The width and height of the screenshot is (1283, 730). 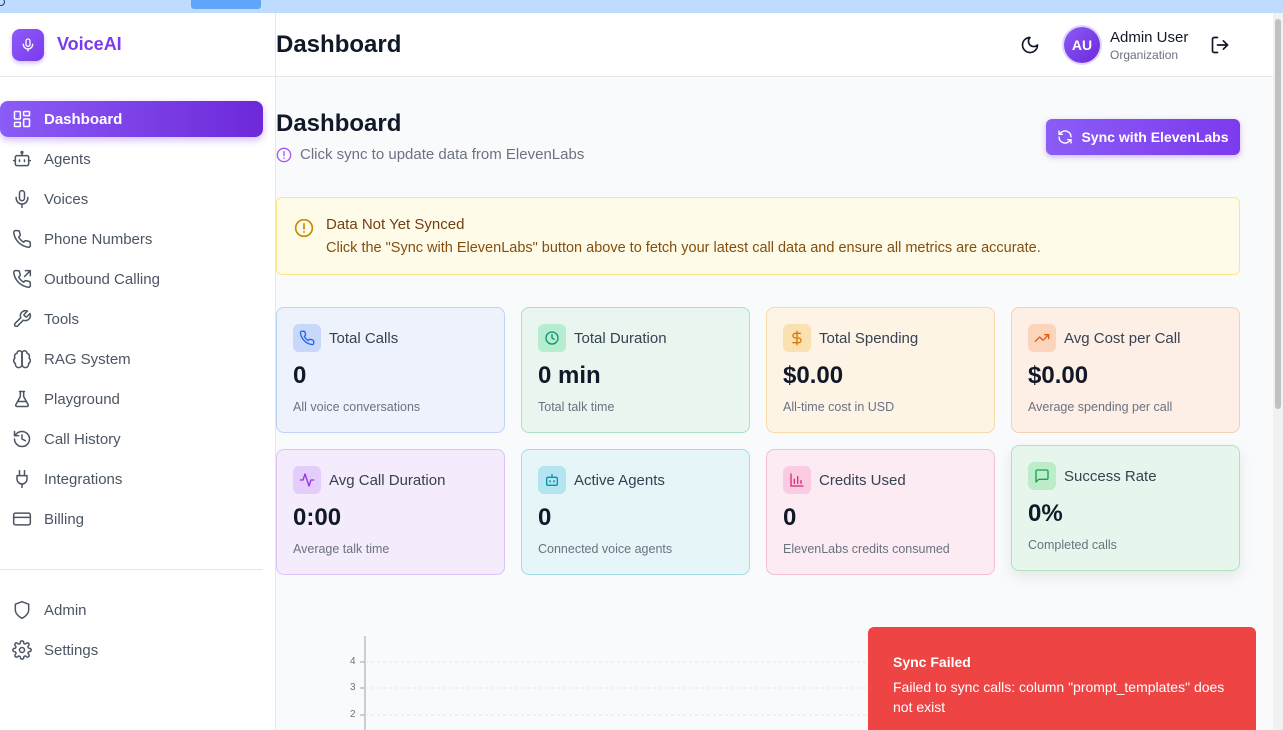 What do you see at coordinates (131, 610) in the screenshot?
I see `sidebar-item-admin: Admin` at bounding box center [131, 610].